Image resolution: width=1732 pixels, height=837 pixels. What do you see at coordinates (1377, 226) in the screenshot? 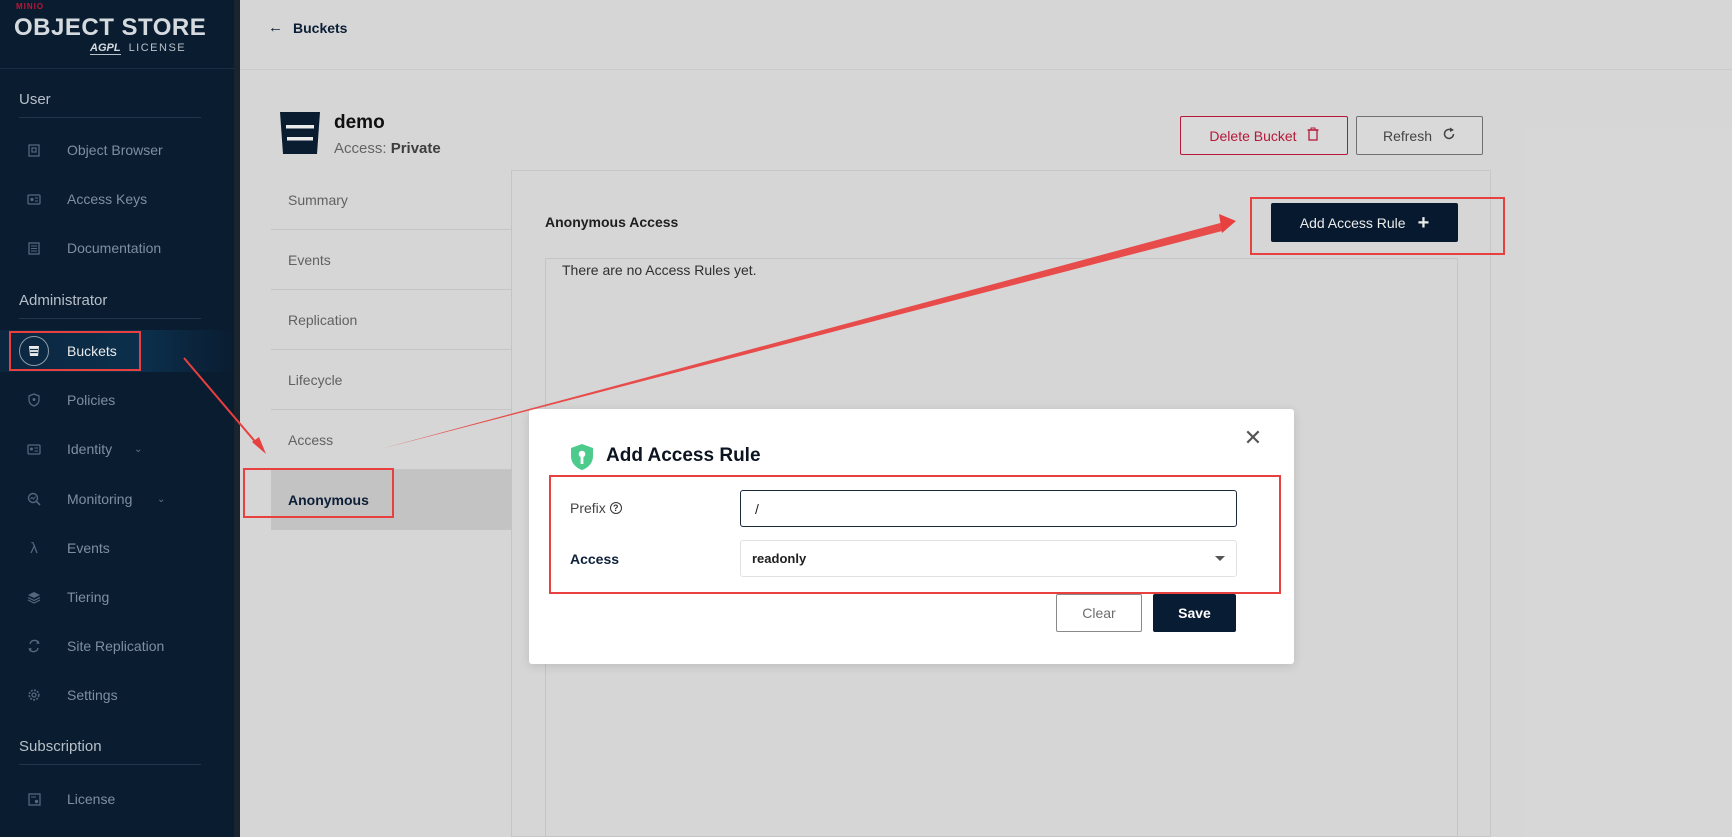
I see `annotation-box-add-rule` at bounding box center [1377, 226].